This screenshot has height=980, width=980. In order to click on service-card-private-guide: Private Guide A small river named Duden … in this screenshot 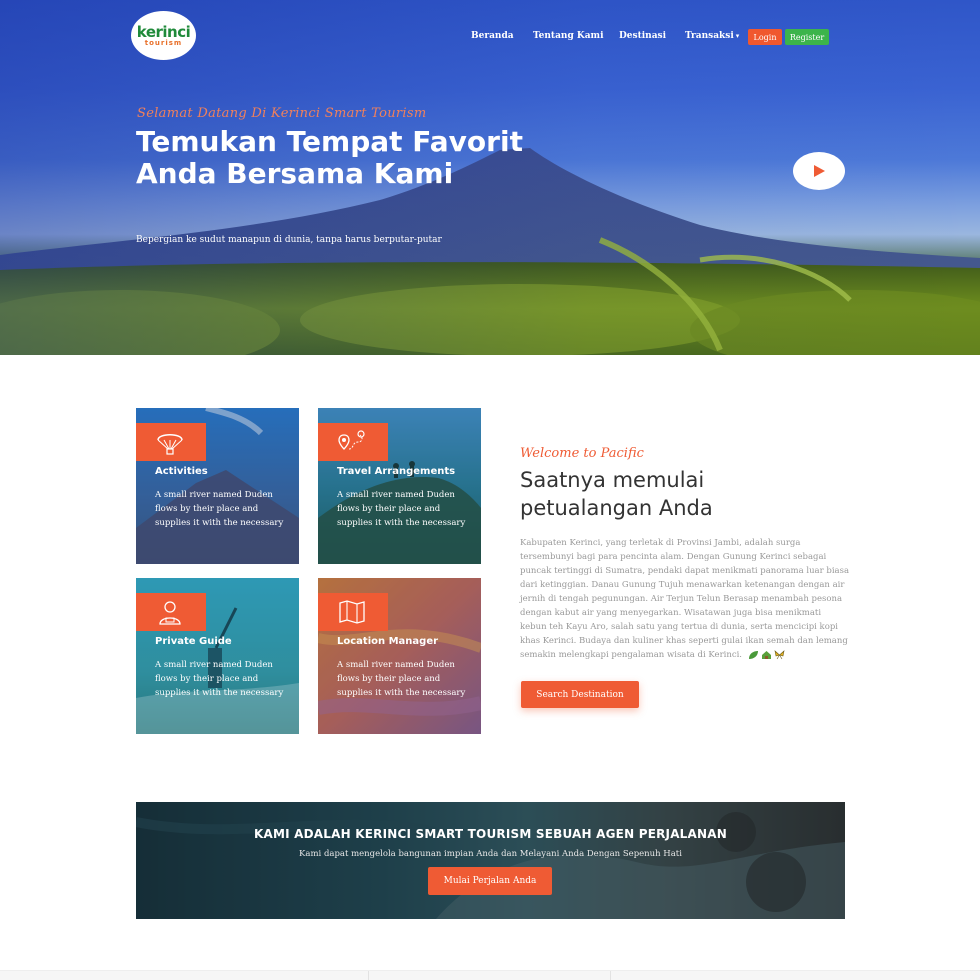, I will do `click(217, 656)`.